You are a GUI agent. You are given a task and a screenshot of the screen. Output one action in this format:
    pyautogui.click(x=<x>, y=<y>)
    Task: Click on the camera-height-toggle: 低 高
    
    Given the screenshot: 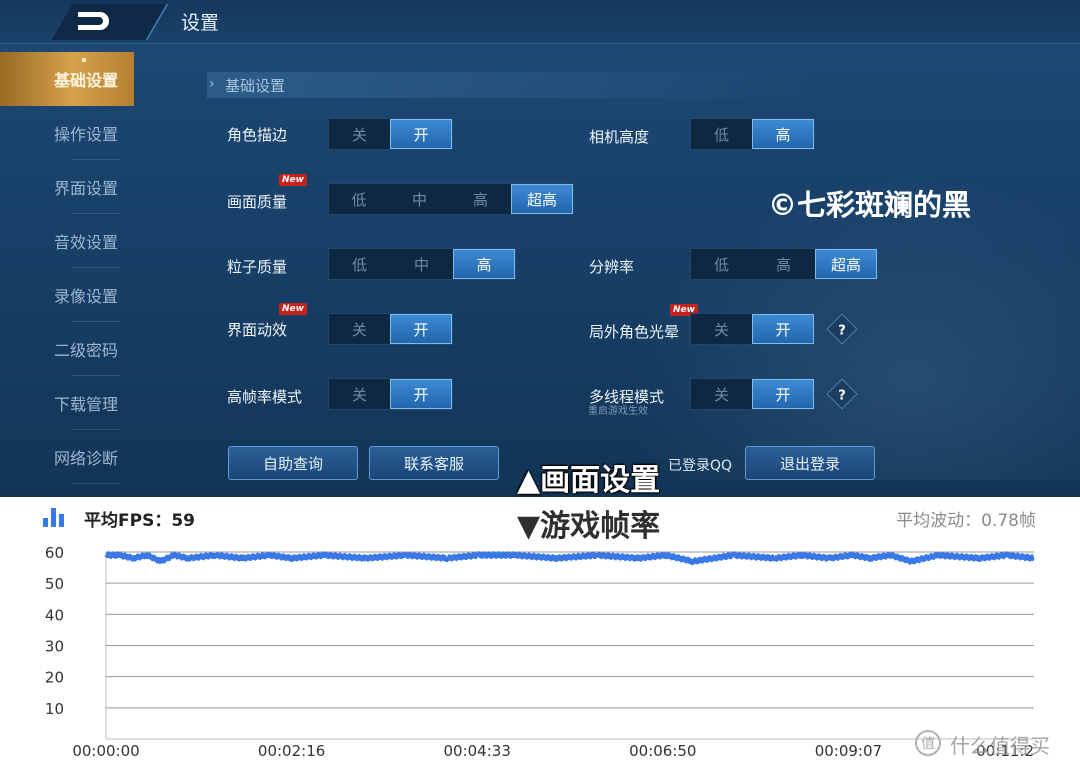 What is the action you would take?
    pyautogui.click(x=752, y=134)
    